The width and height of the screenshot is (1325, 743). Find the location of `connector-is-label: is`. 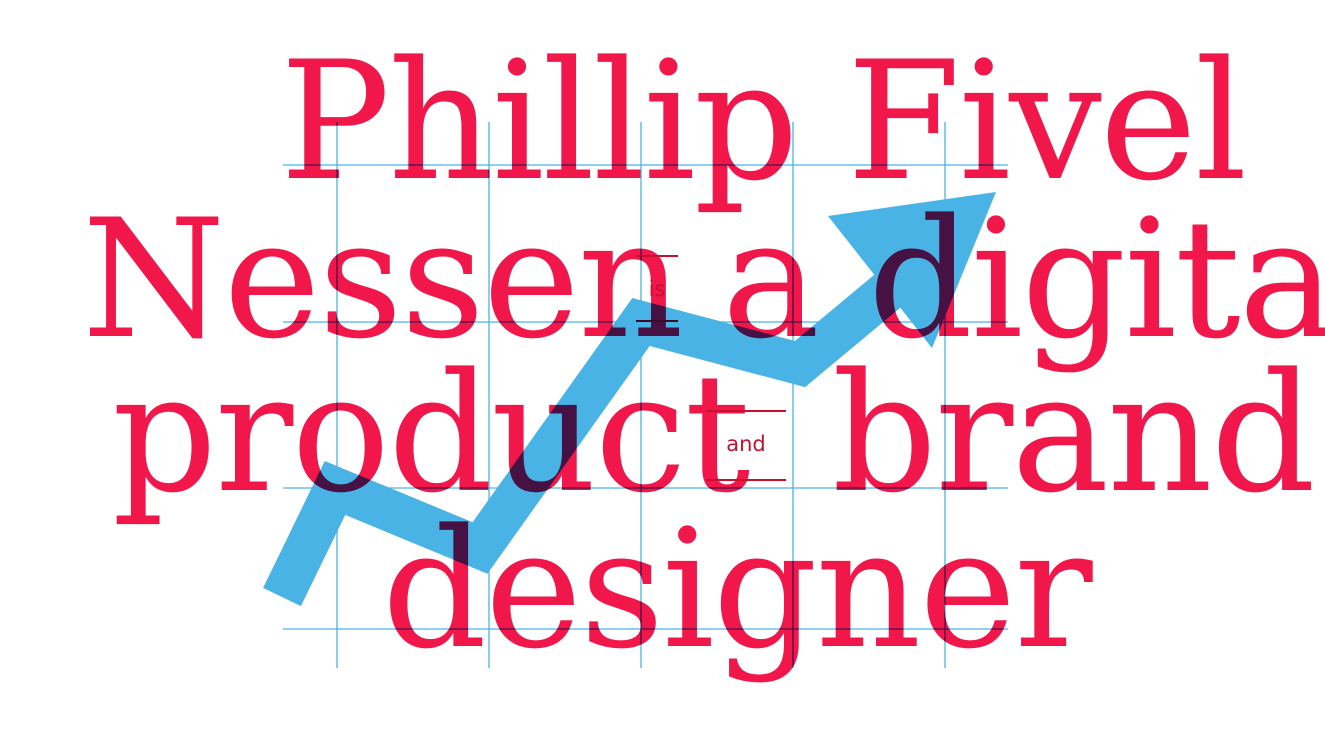

connector-is-label: is is located at coordinates (657, 289).